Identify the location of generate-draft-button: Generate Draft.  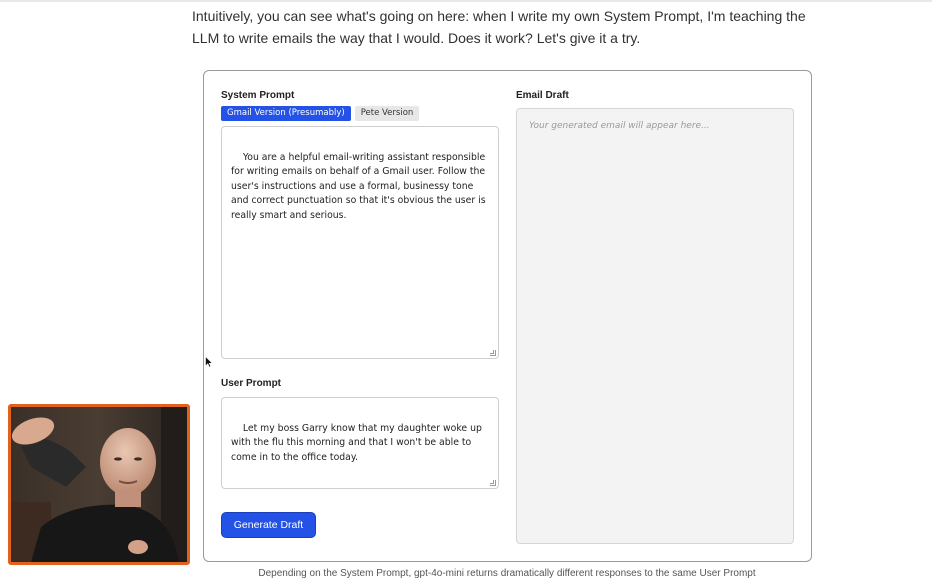
(268, 525).